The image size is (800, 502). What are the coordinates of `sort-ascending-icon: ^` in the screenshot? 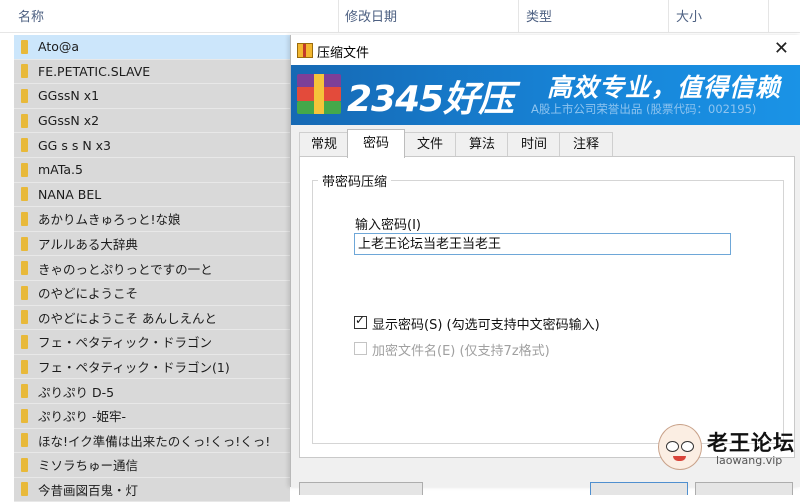 It's located at (174, 3).